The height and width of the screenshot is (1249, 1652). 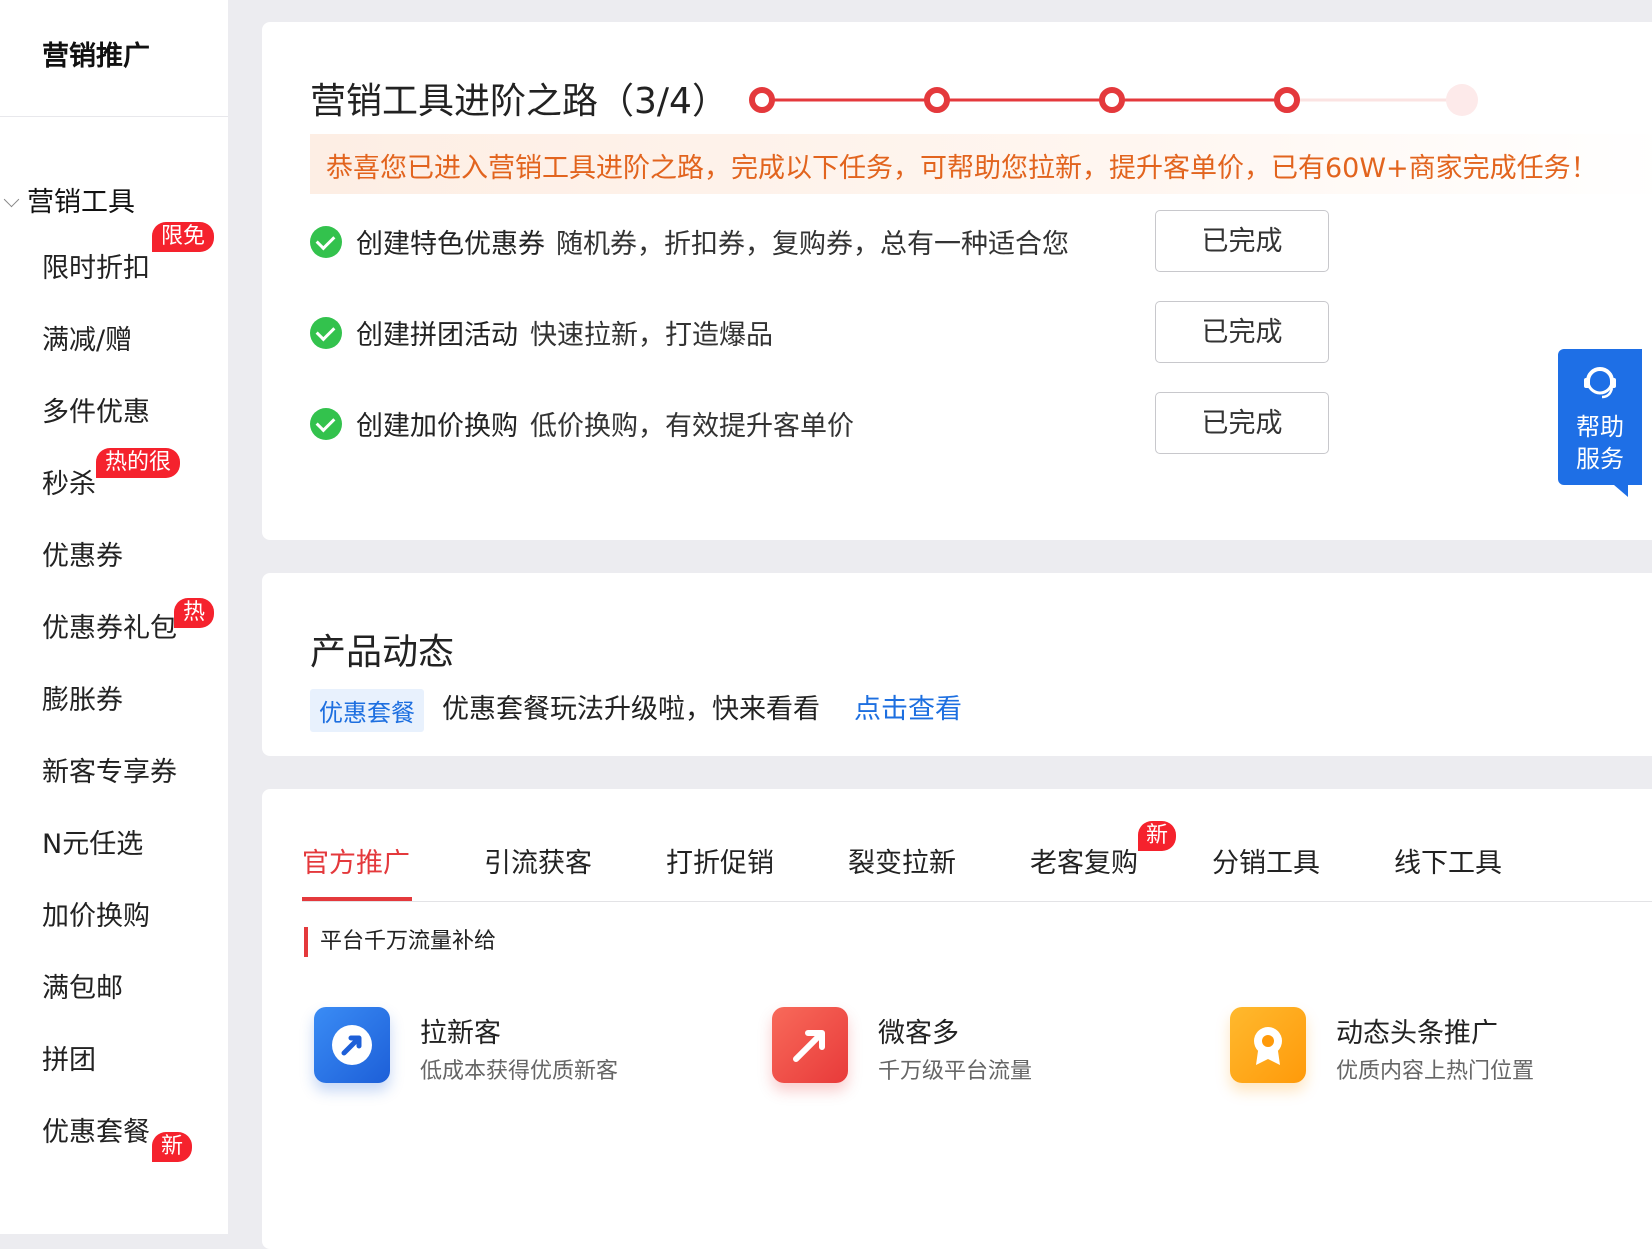 I want to click on help-service-button: 帮助 服务, so click(x=1600, y=423).